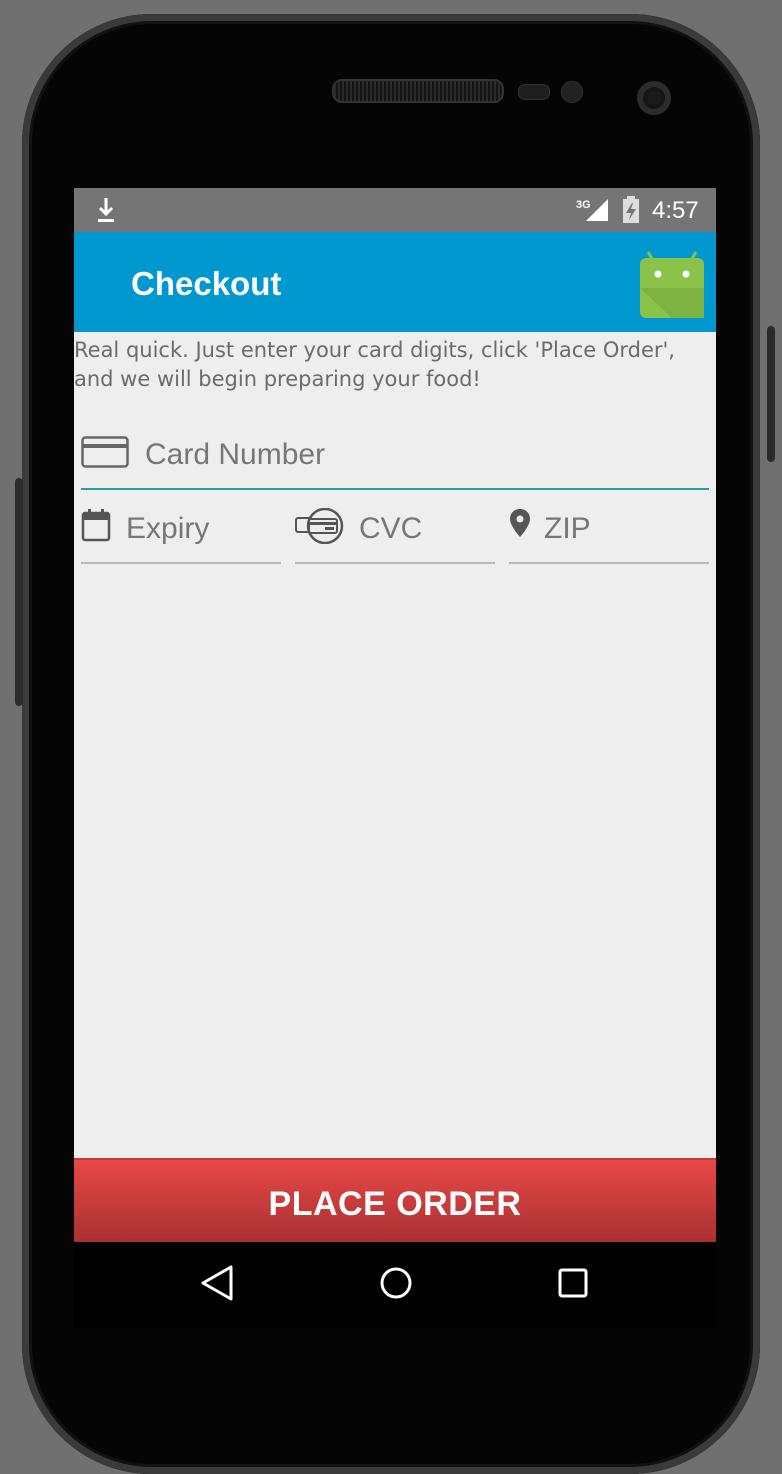  Describe the element at coordinates (395, 282) in the screenshot. I see `app-bar: Checkout` at that location.